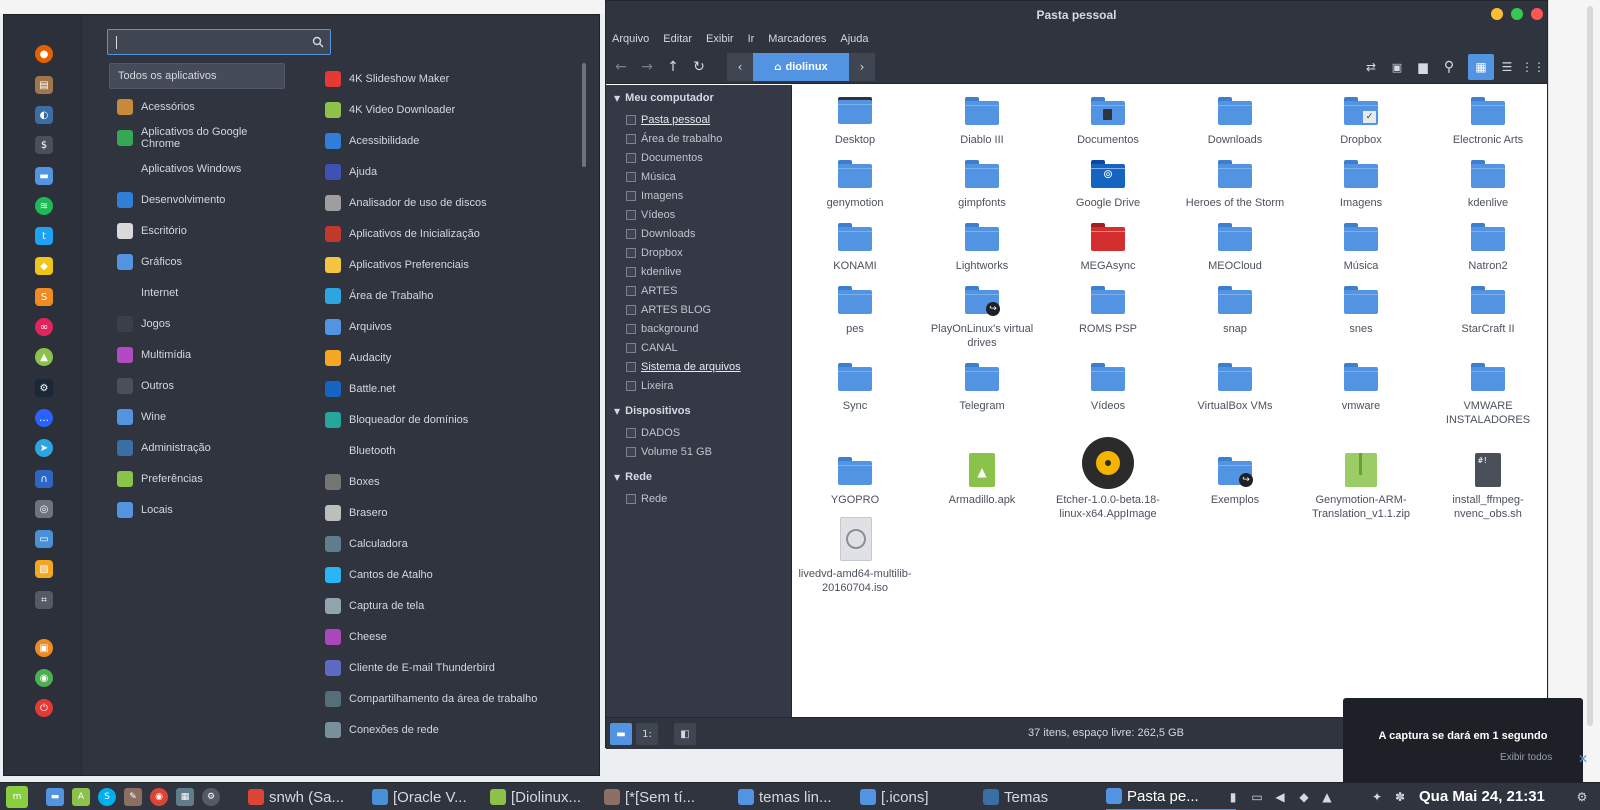 The width and height of the screenshot is (1600, 810). What do you see at coordinates (855, 183) in the screenshot?
I see `file-item: genymotion` at bounding box center [855, 183].